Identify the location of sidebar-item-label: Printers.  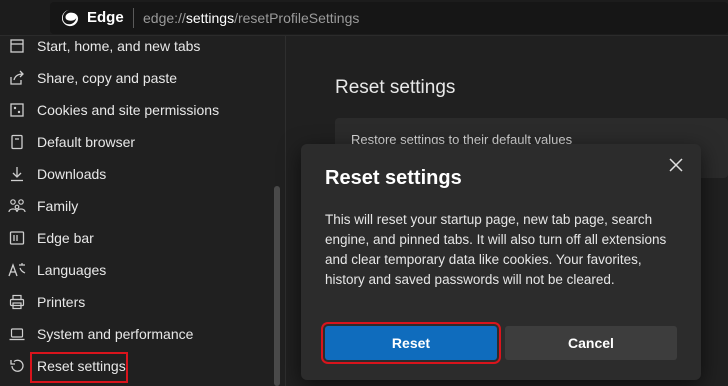
(61, 302).